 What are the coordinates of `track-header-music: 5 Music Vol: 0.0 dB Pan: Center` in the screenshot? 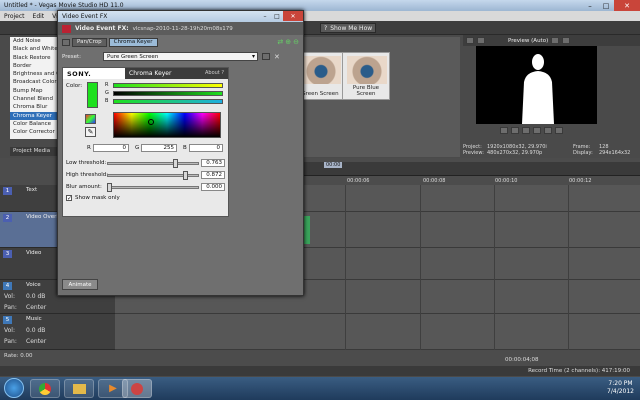 It's located at (57, 332).